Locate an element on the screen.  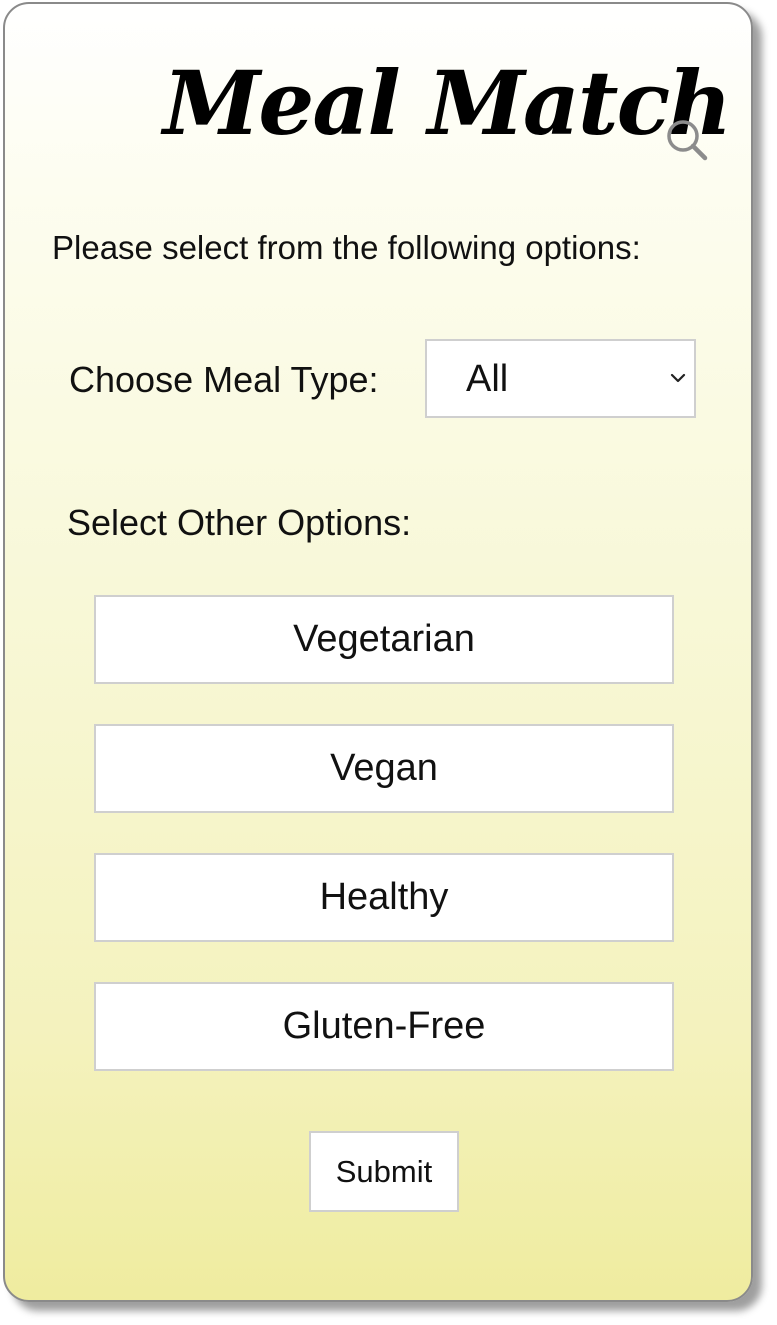
gluten-free-option-button: Gluten-Free is located at coordinates (384, 1026).